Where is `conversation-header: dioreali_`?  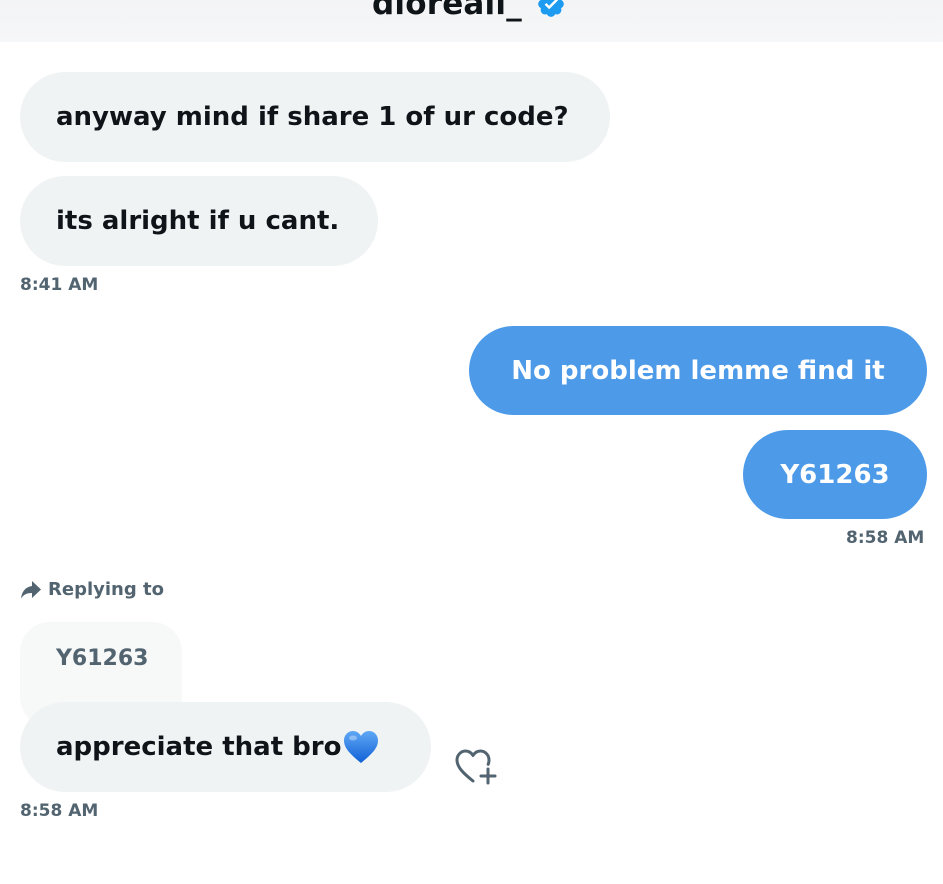 conversation-header: dioreali_ is located at coordinates (471, 21).